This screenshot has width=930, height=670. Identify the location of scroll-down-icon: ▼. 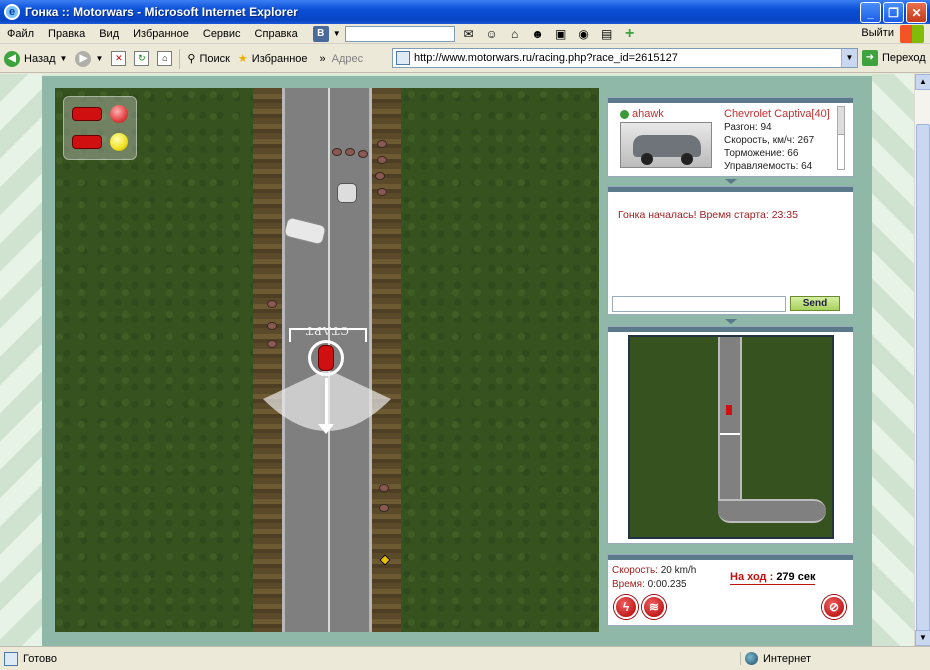
(922, 638).